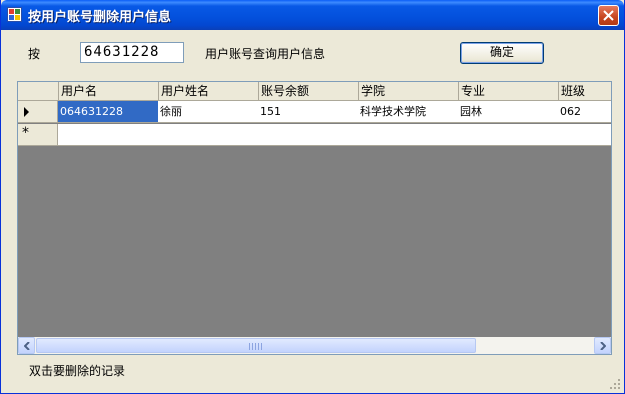  I want to click on delete-hint-label: 双击要删除的记录, so click(77, 371).